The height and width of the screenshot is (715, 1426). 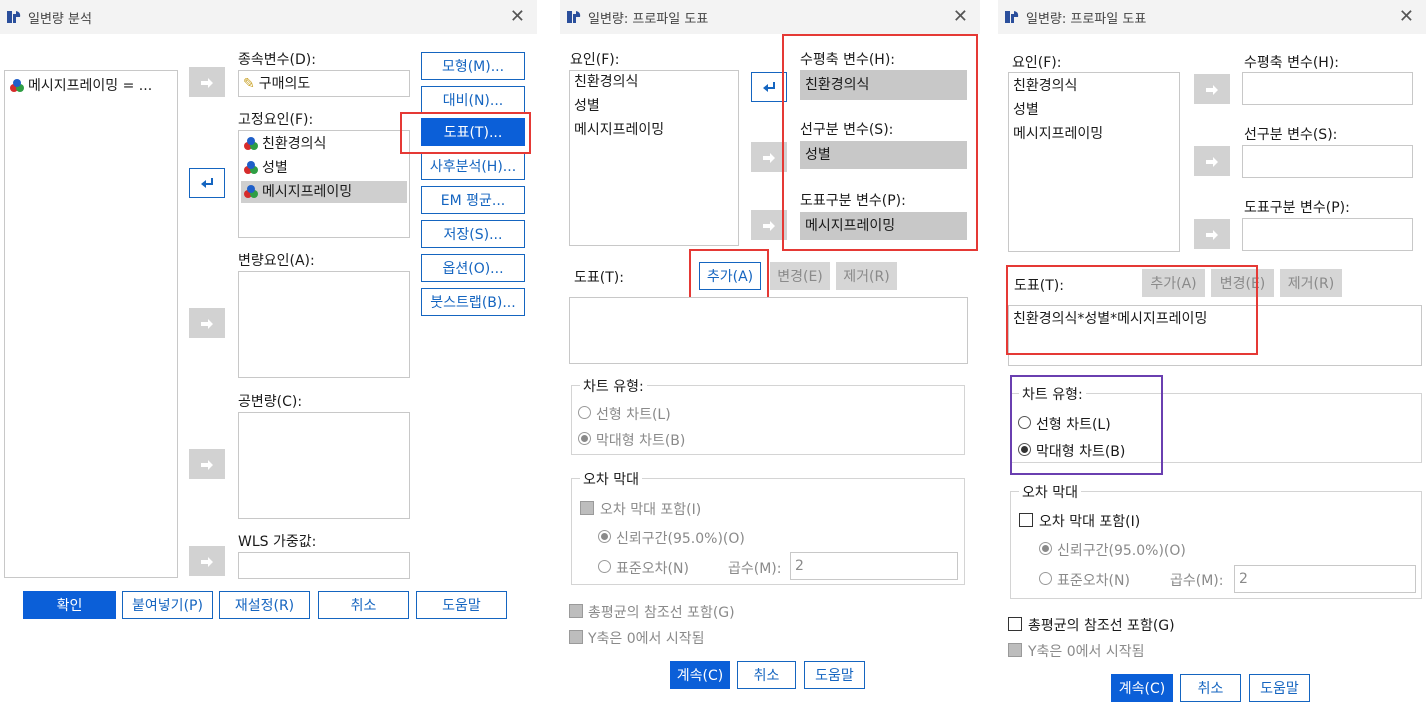 What do you see at coordinates (207, 183) in the screenshot?
I see `move-from-fixed-button` at bounding box center [207, 183].